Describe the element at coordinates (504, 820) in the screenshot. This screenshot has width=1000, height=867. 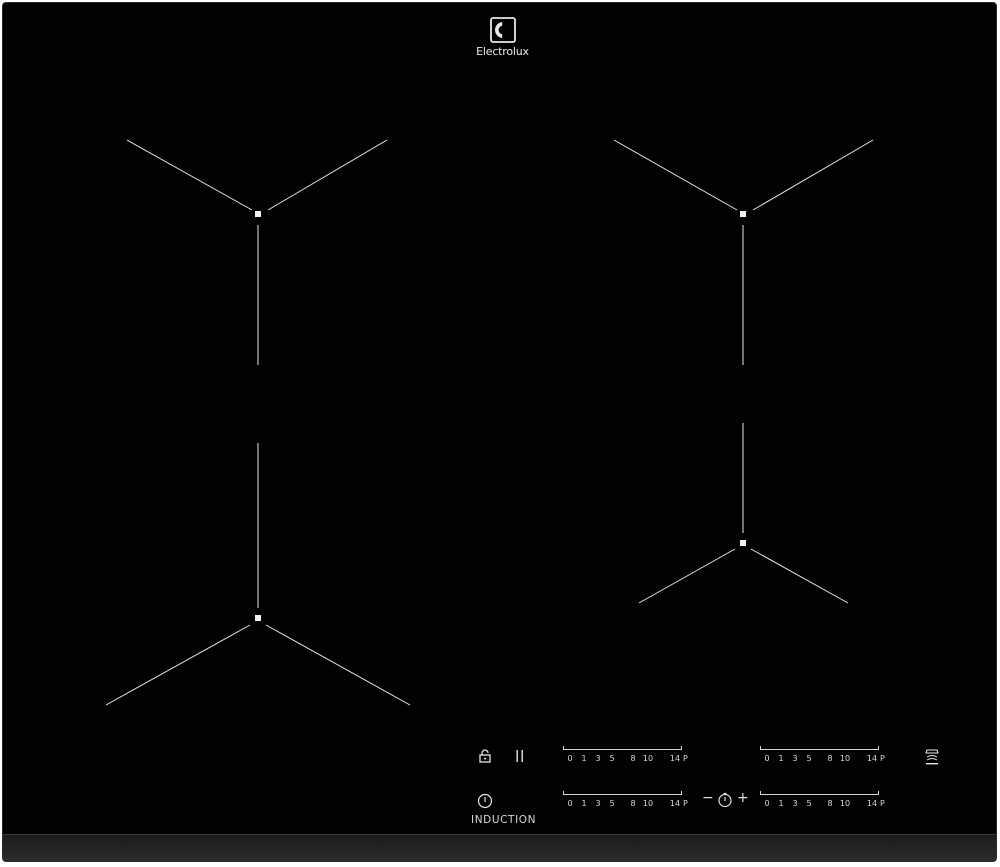
I see `induction-label: INDUCTION` at that location.